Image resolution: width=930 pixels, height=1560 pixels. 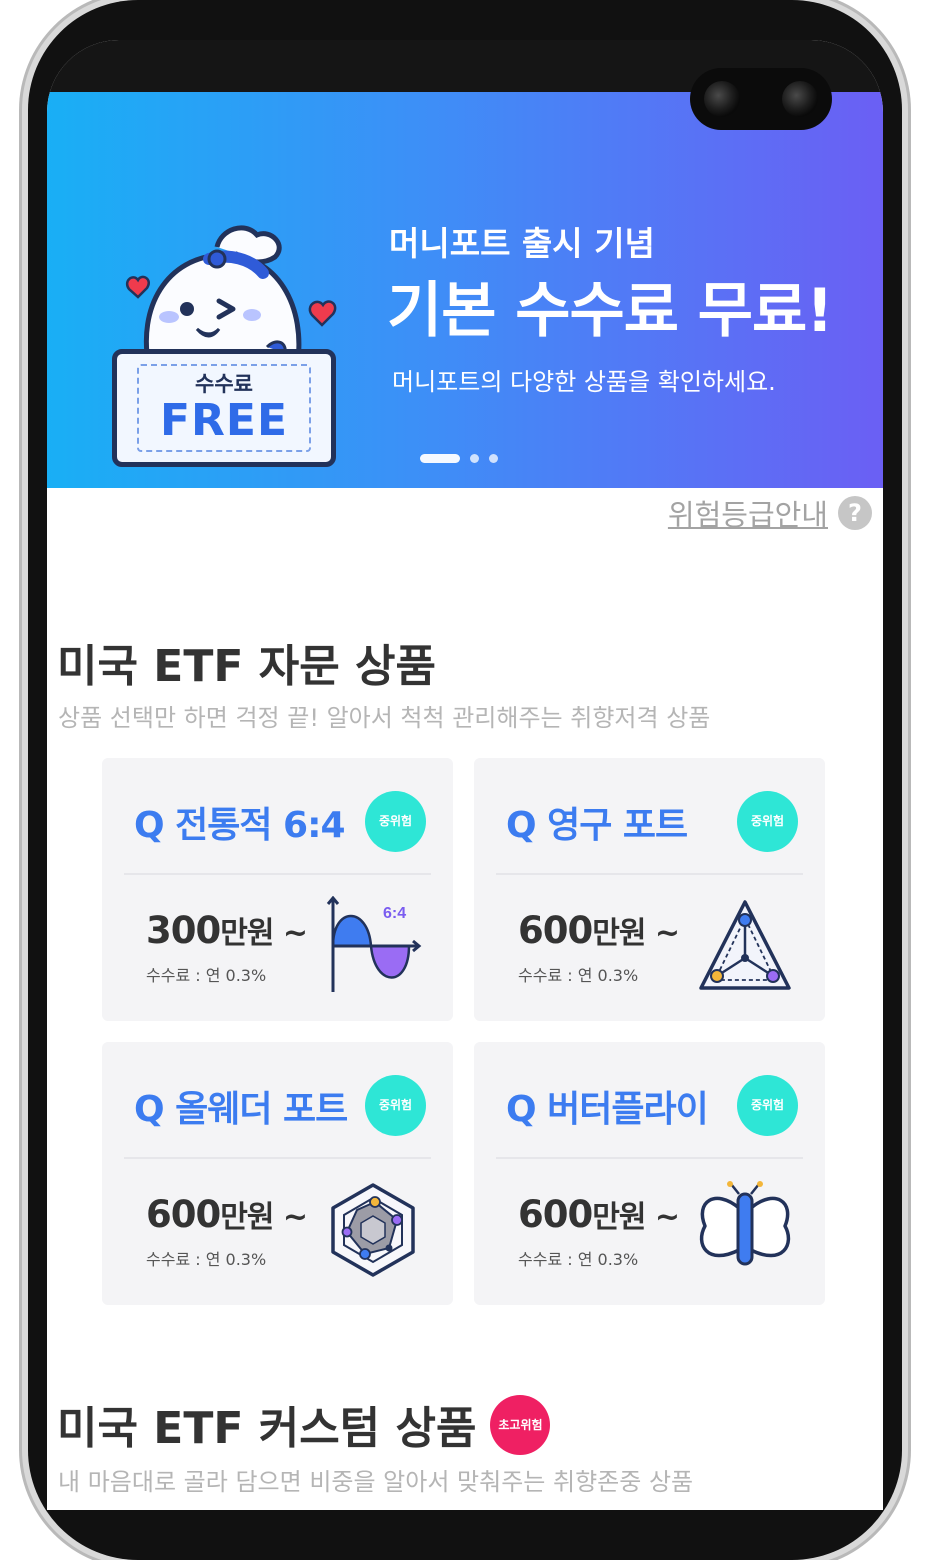 What do you see at coordinates (267, 1428) in the screenshot?
I see `custom-section-title-text: 미국 ETF 커스텀 상품` at bounding box center [267, 1428].